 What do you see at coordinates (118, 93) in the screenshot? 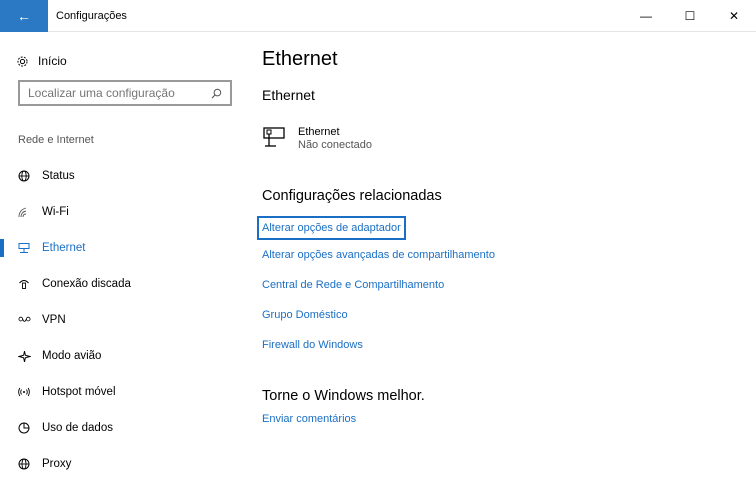
I see `search-input` at bounding box center [118, 93].